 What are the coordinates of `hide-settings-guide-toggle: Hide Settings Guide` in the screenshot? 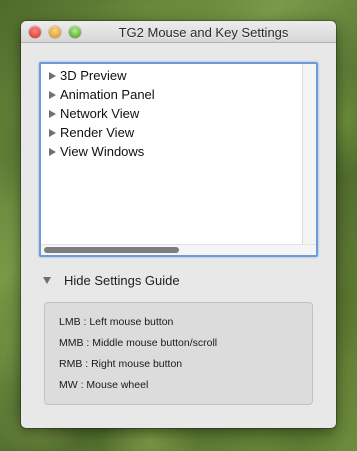 It's located at (111, 280).